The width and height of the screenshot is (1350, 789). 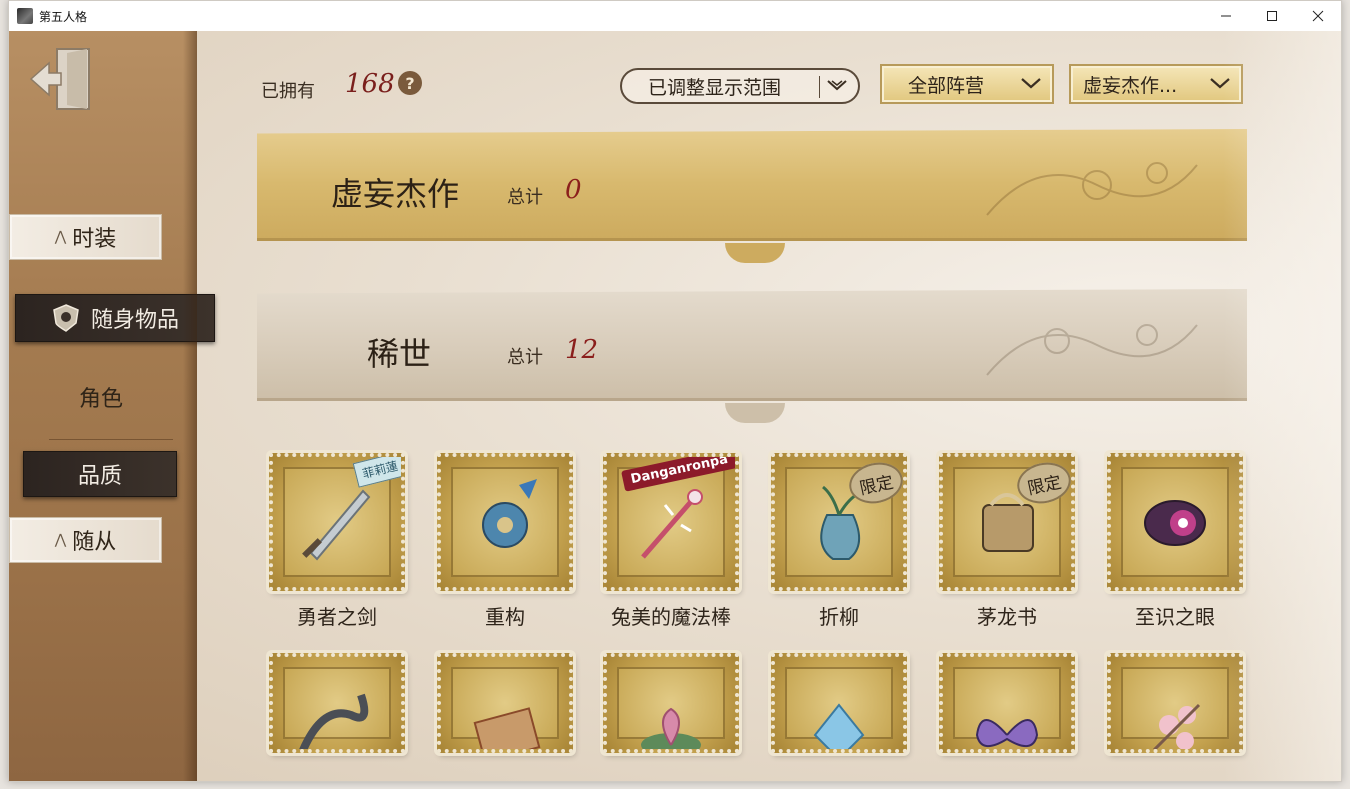 I want to click on item-card: 重构, so click(x=505, y=541).